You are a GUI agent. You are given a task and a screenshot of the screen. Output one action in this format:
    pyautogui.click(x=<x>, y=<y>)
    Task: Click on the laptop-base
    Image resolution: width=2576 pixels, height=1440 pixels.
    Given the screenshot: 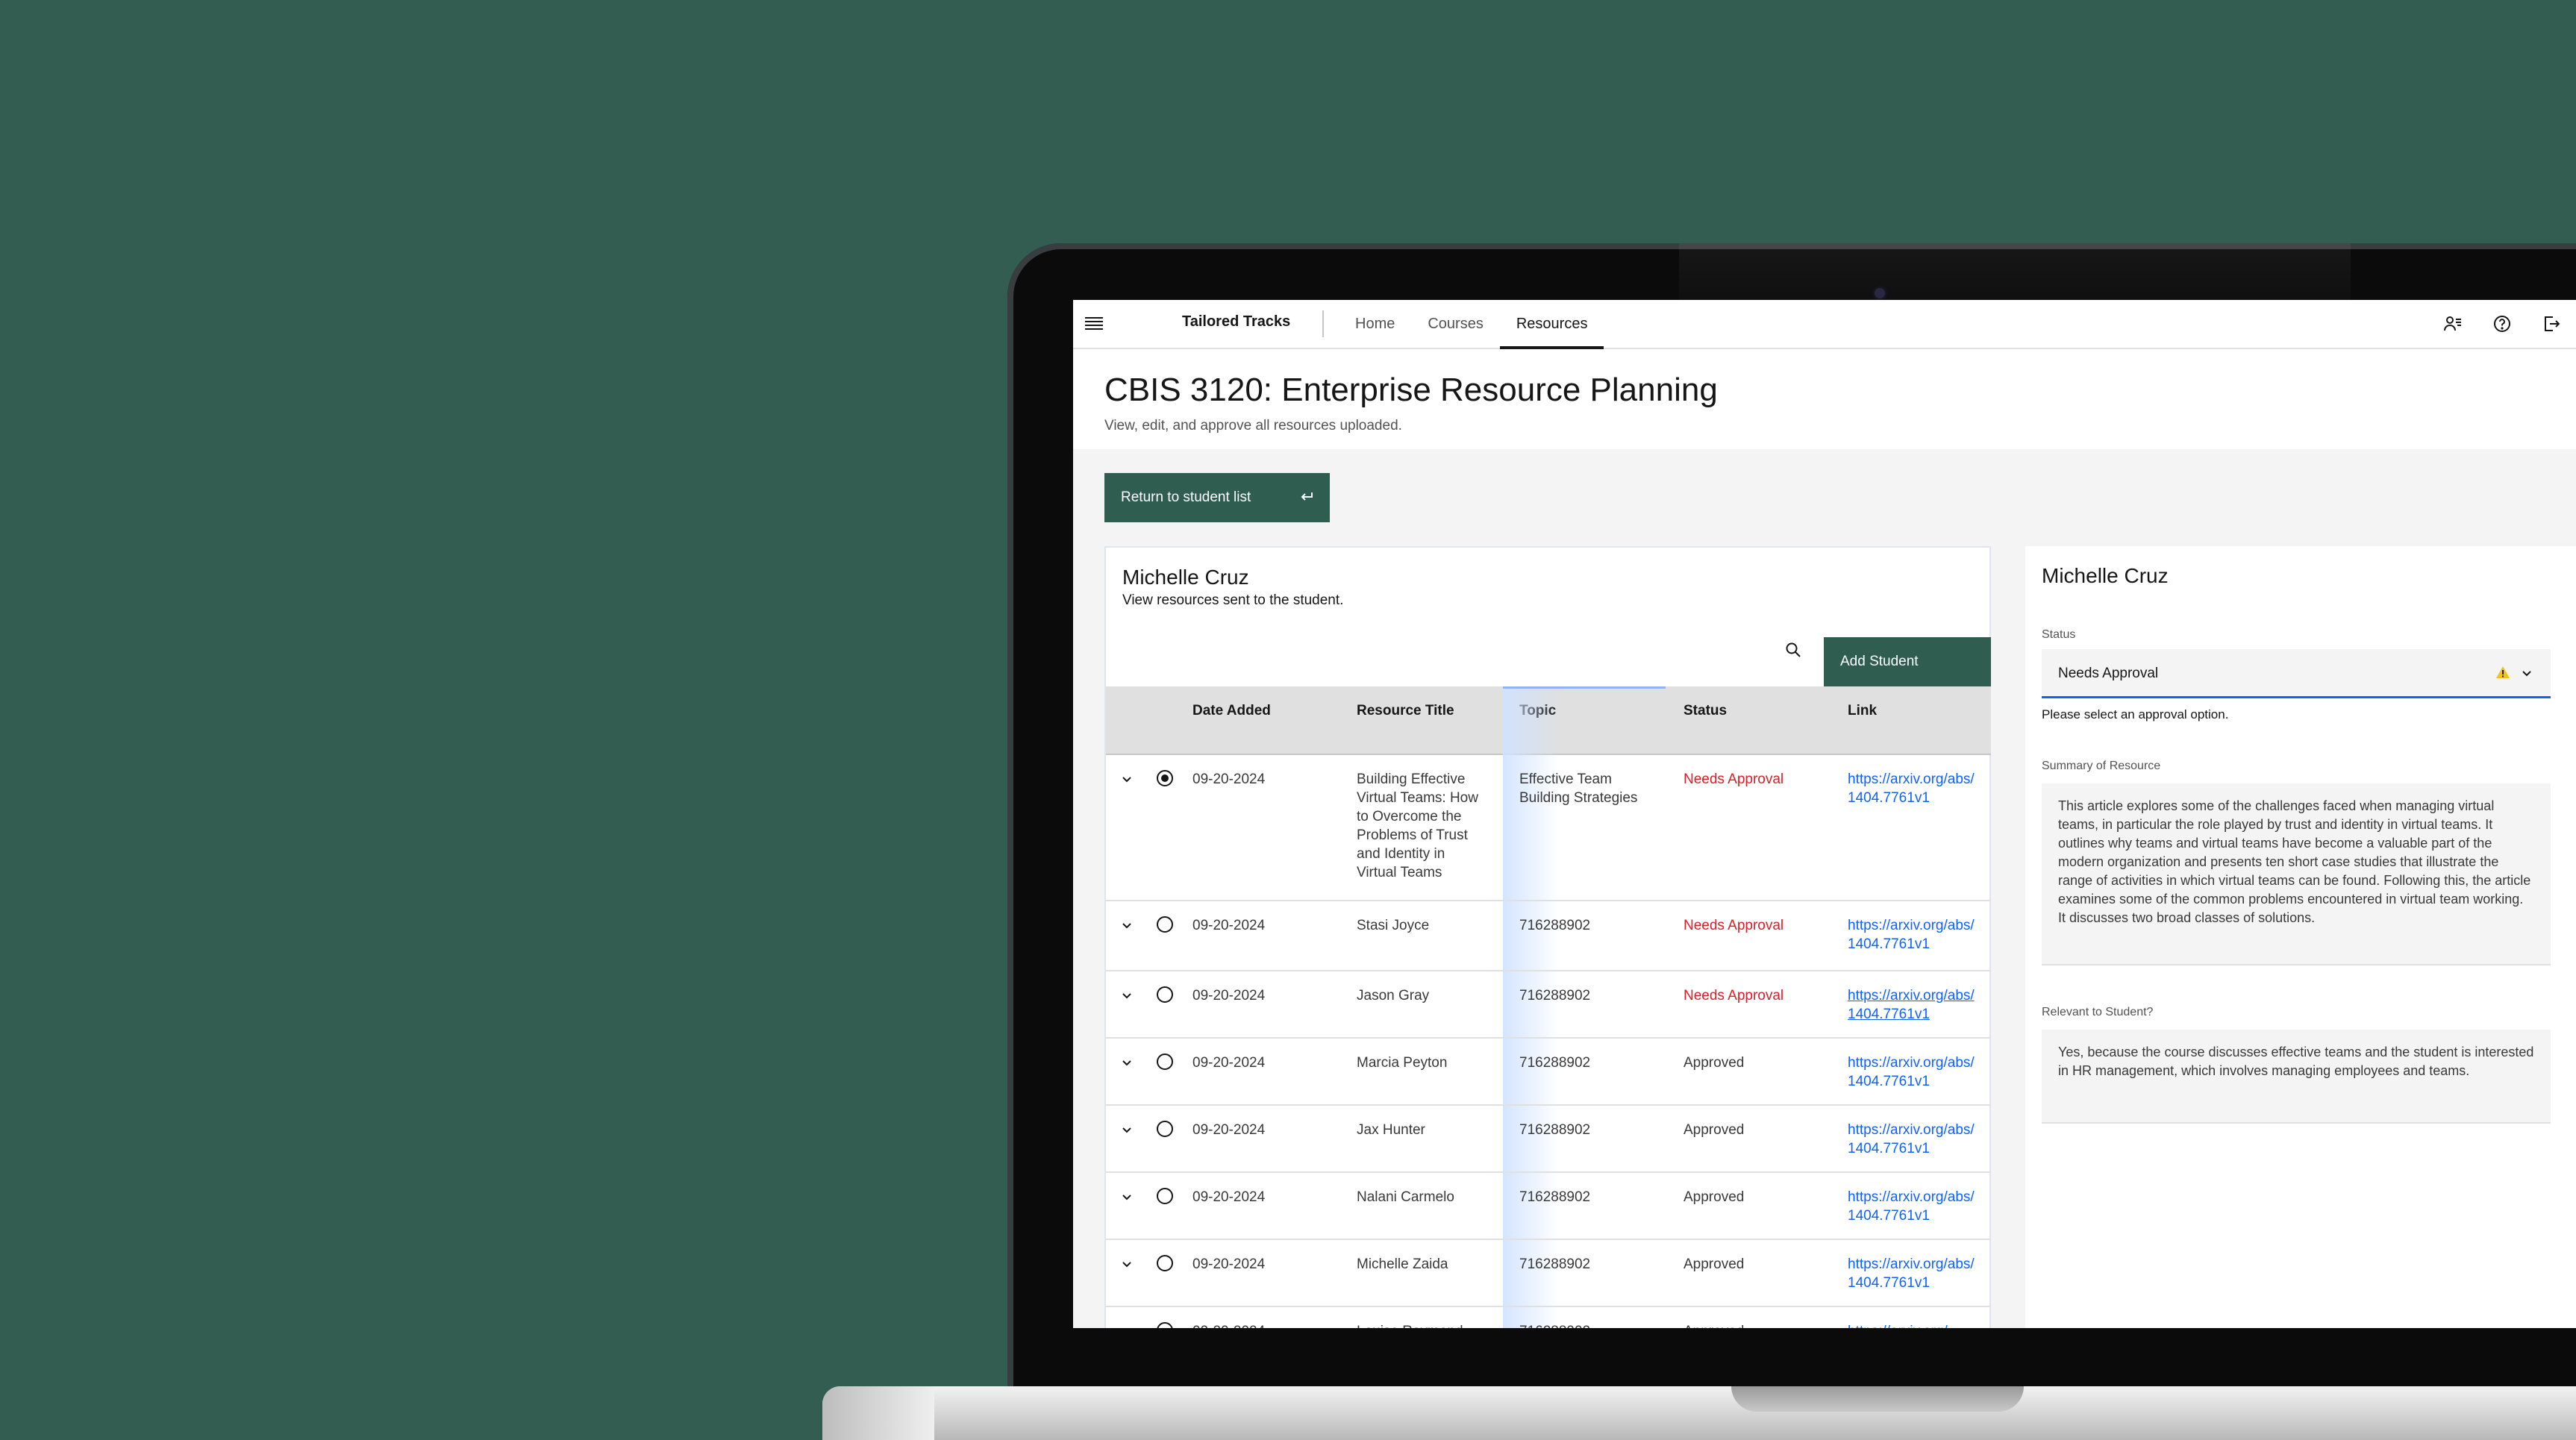 What is the action you would take?
    pyautogui.click(x=1699, y=1413)
    